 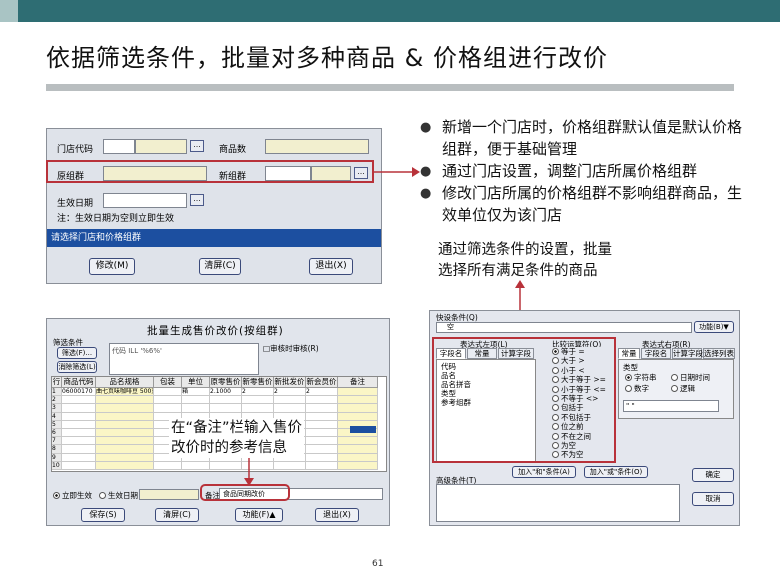 What do you see at coordinates (145, 200) in the screenshot?
I see `effective-date-input` at bounding box center [145, 200].